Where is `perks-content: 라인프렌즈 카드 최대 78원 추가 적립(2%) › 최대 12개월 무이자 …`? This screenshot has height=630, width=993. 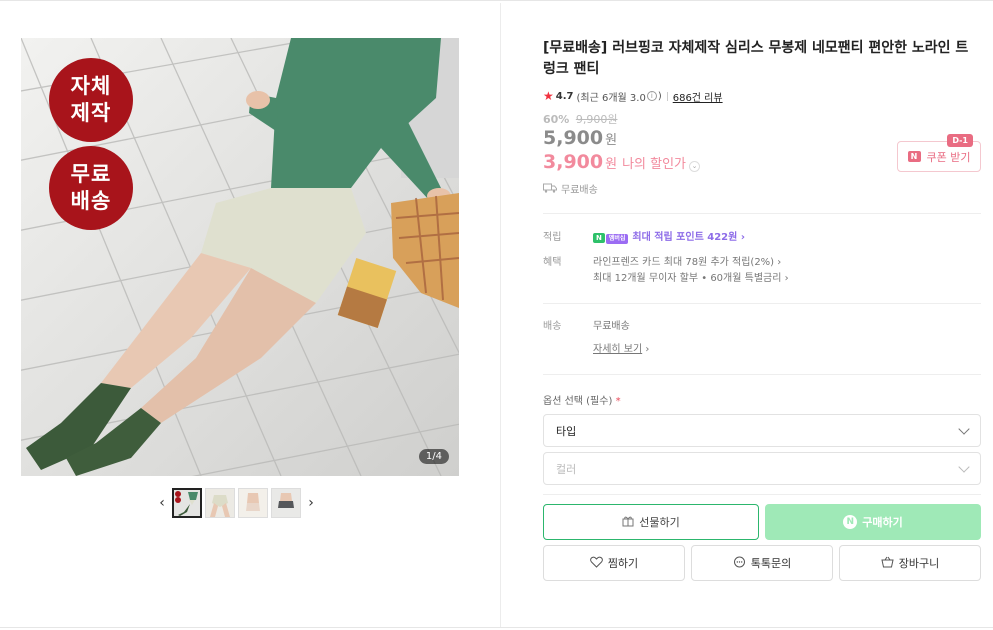 perks-content: 라인프렌즈 카드 최대 78원 추가 적립(2%) › 최대 12개월 무이자 … is located at coordinates (691, 271).